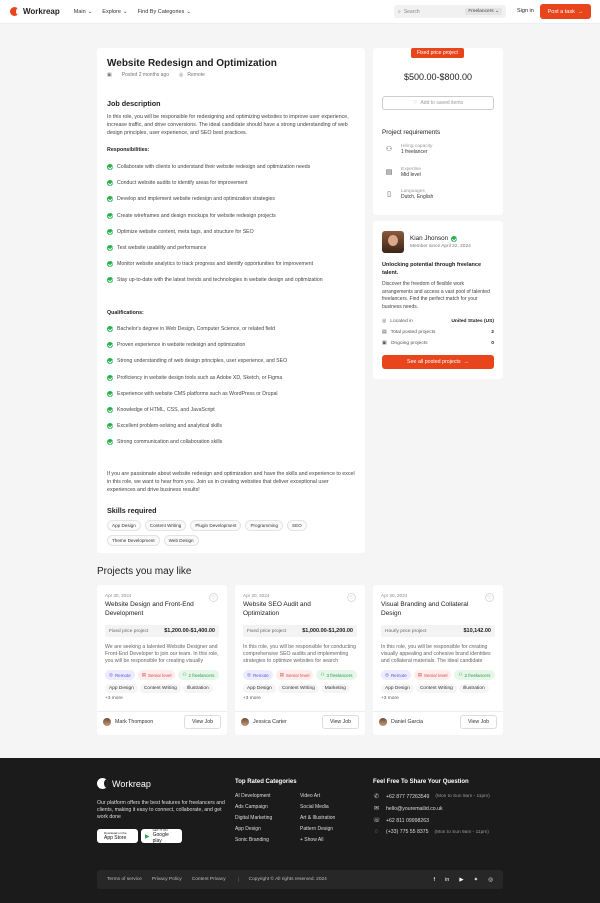 The image size is (600, 903). Describe the element at coordinates (483, 11) in the screenshot. I see `search-scope-select: Freelancers ⌄` at that location.